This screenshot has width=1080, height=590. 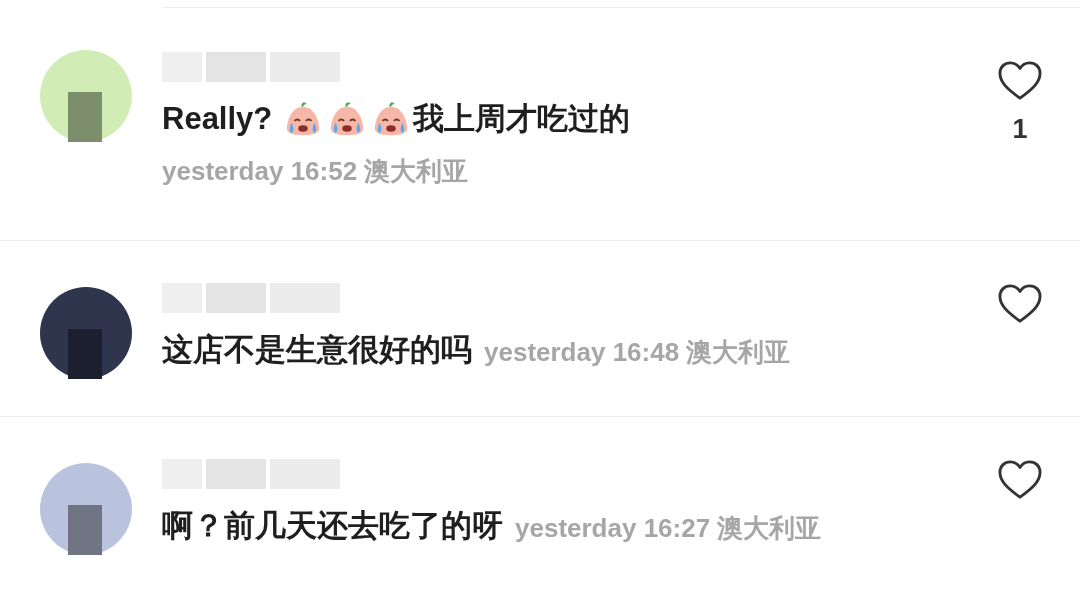 What do you see at coordinates (332, 526) in the screenshot?
I see `comment-text: 啊？前几天还去吃了的呀` at bounding box center [332, 526].